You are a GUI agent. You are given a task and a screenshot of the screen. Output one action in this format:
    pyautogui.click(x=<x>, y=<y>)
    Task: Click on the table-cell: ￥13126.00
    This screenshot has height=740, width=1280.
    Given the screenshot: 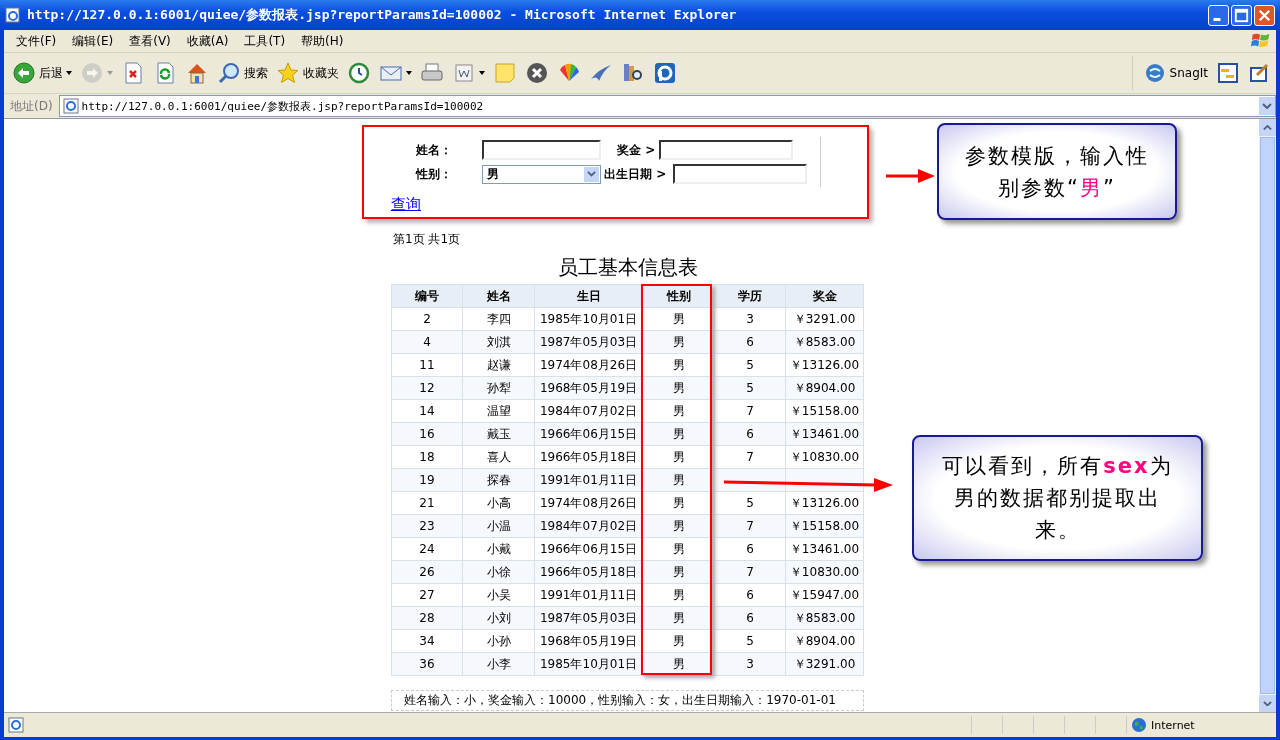 What is the action you would take?
    pyautogui.click(x=824, y=364)
    